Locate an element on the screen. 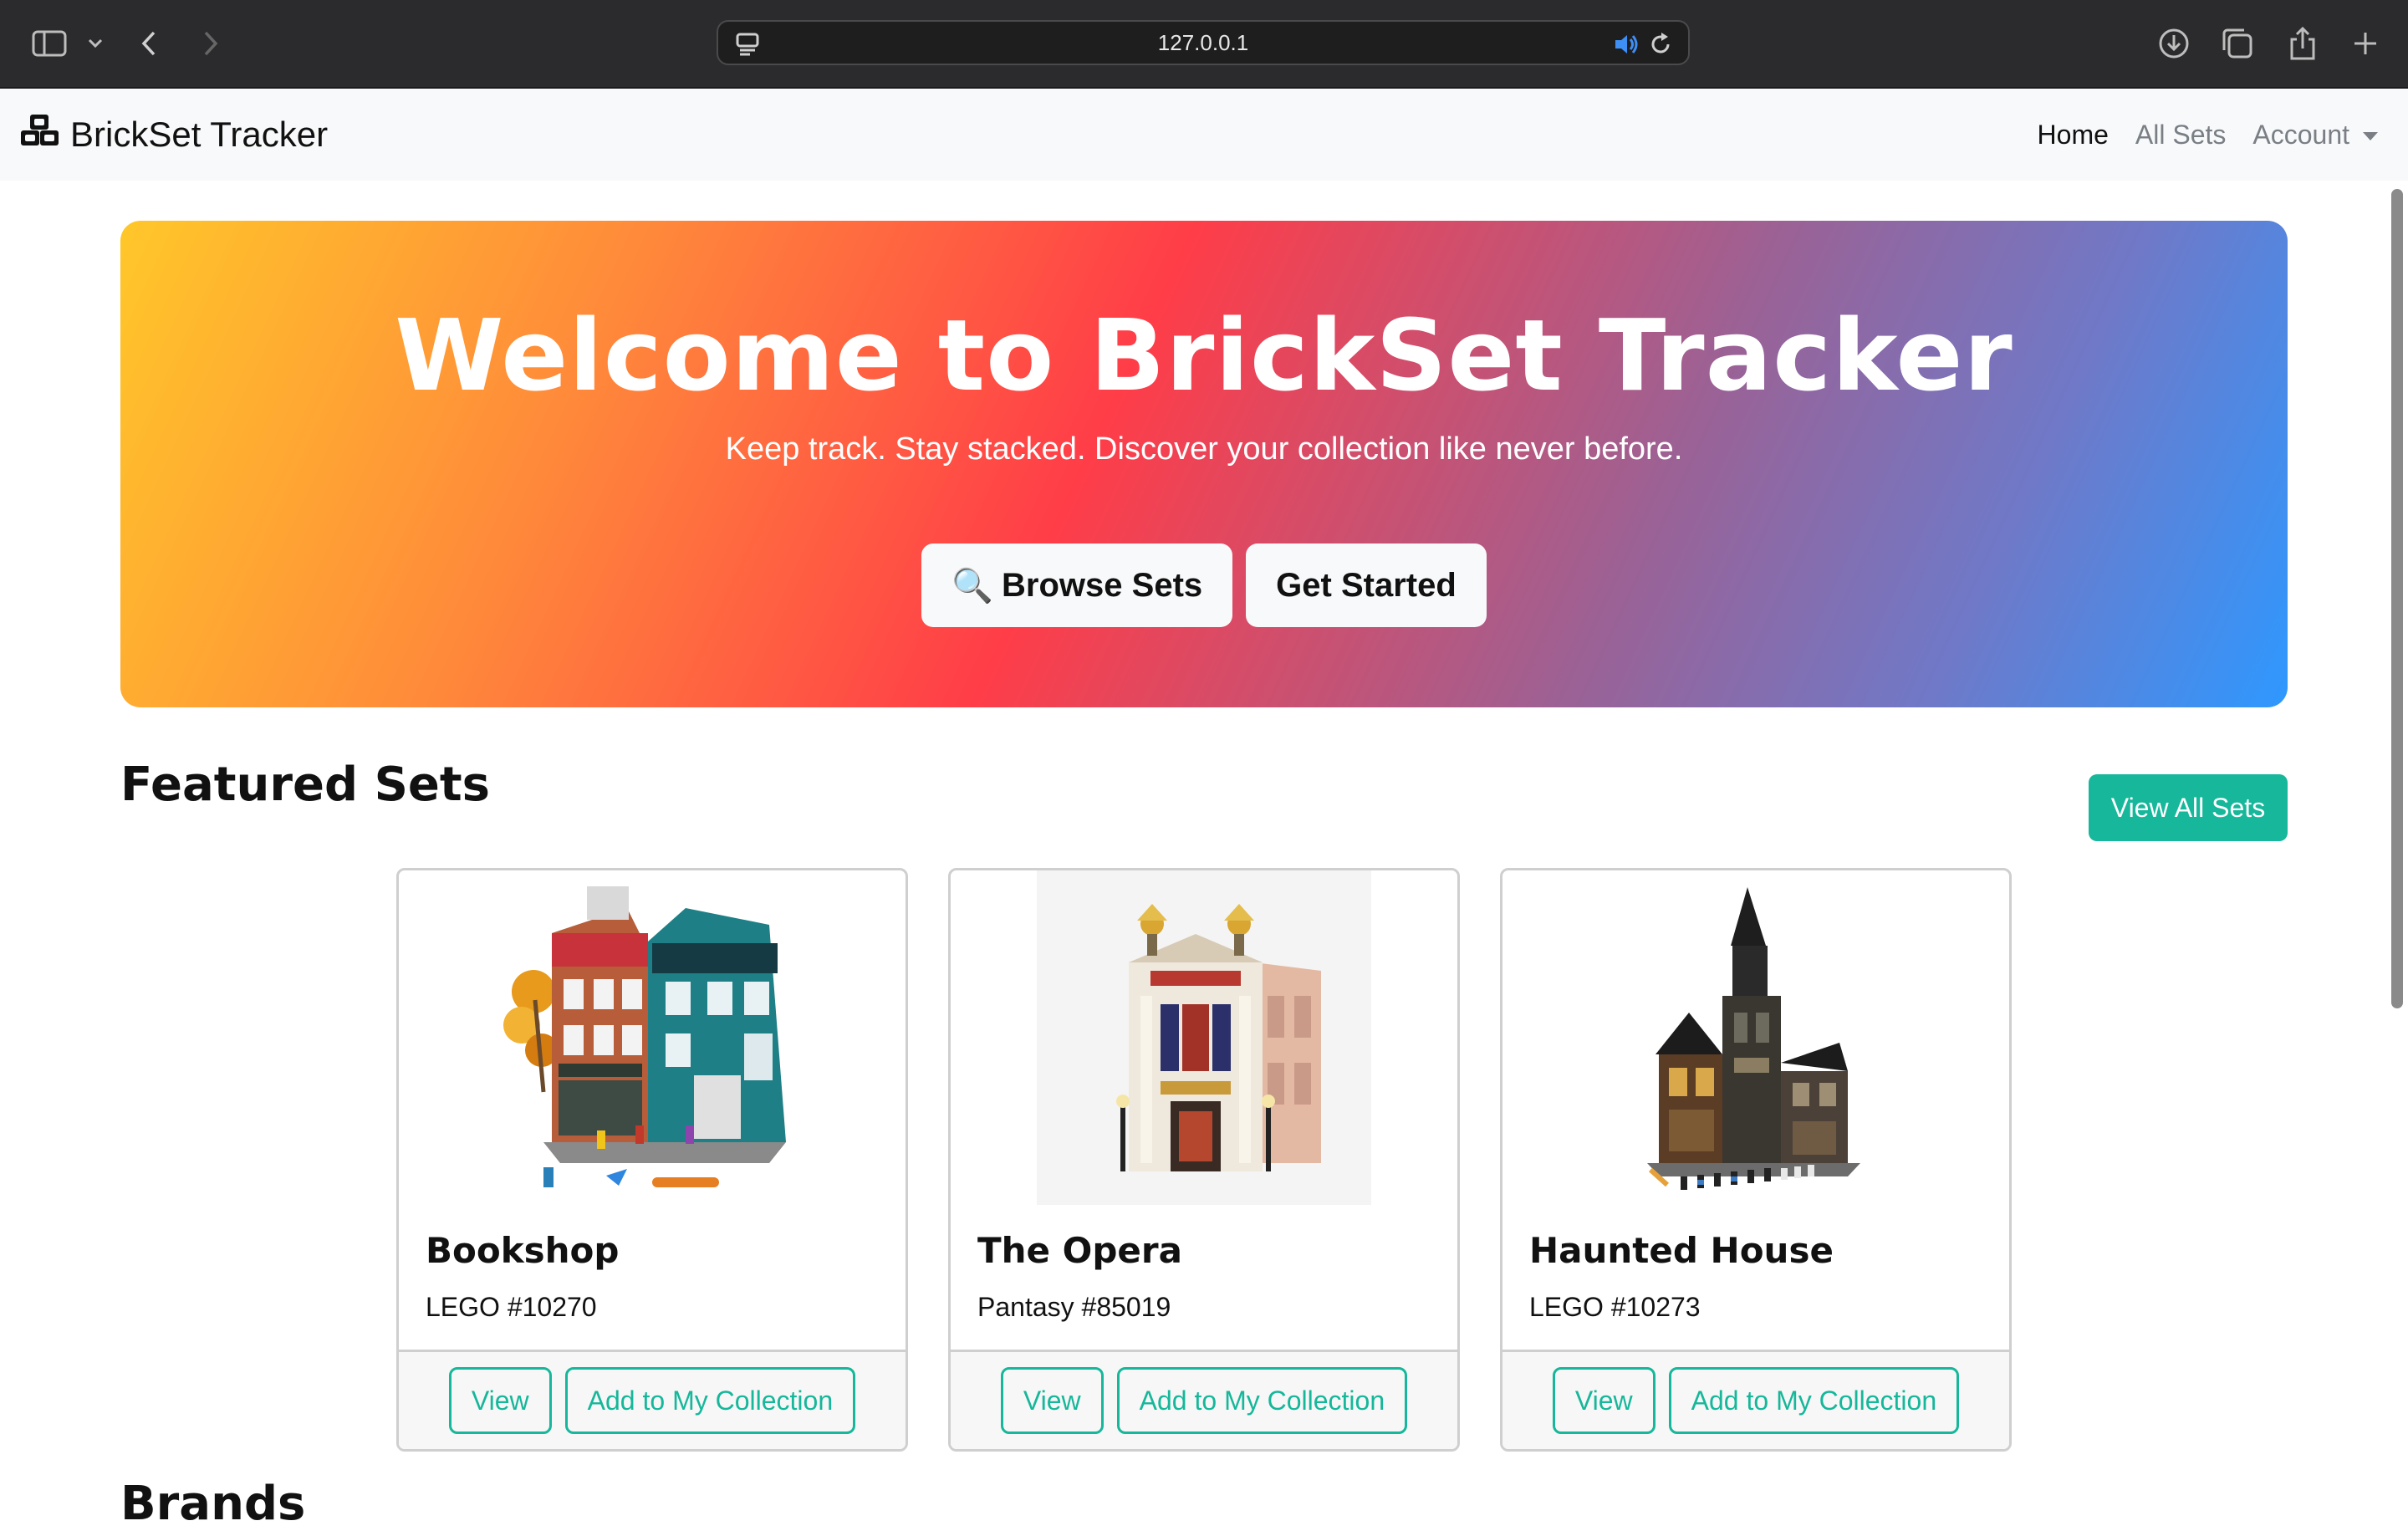 The height and width of the screenshot is (1531, 2408). brand-link: BrickSet Tracker is located at coordinates (174, 135).